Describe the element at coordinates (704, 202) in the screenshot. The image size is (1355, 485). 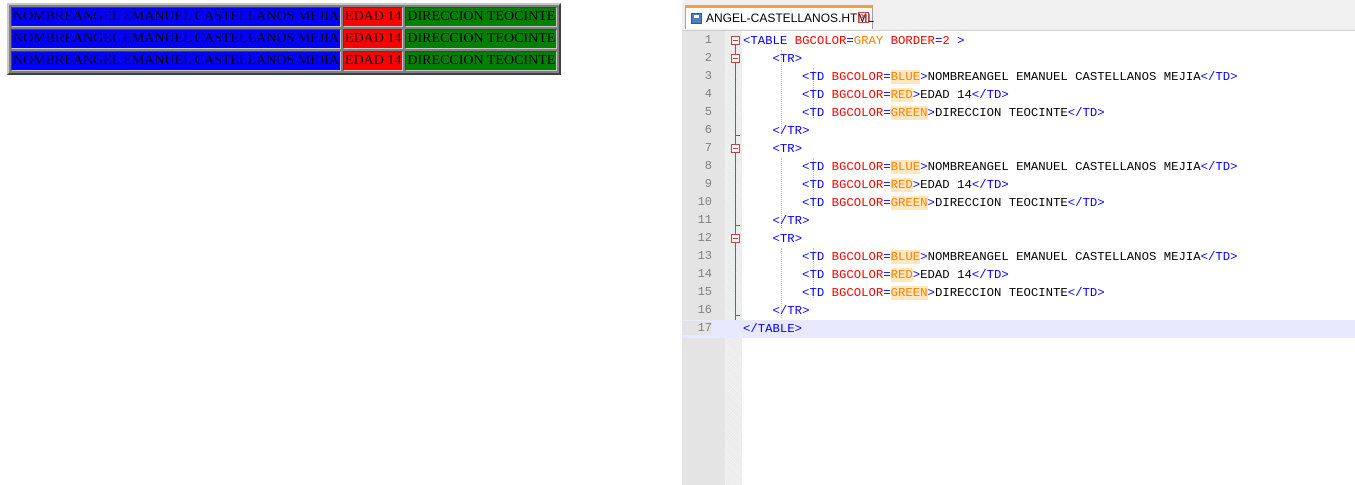
I see `line-number: 10` at that location.